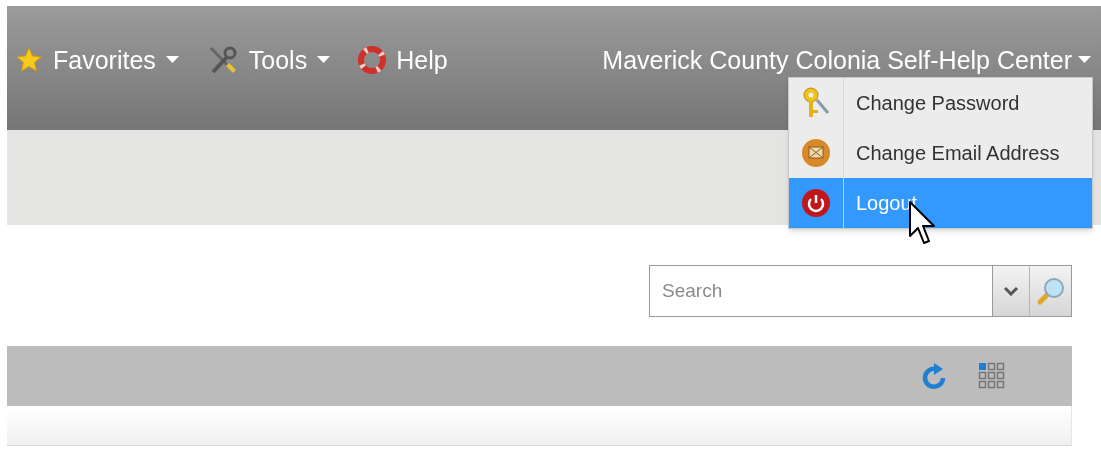 The width and height of the screenshot is (1101, 464). What do you see at coordinates (816, 203) in the screenshot?
I see `power-icon` at bounding box center [816, 203].